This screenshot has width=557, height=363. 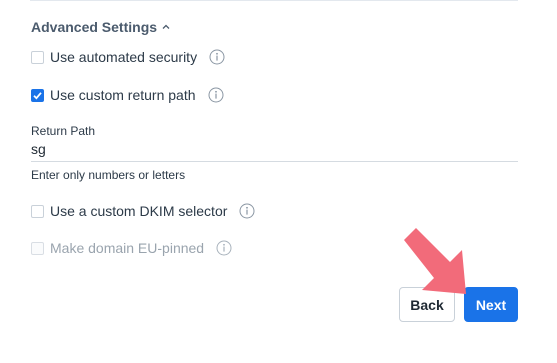 I want to click on eu-pinned-checkbox, so click(x=37, y=248).